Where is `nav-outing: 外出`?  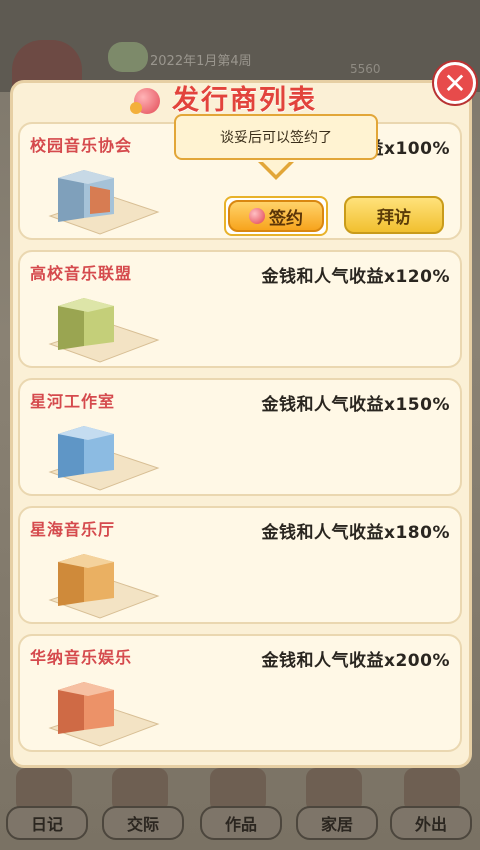
nav-outing: 外出 is located at coordinates (431, 823).